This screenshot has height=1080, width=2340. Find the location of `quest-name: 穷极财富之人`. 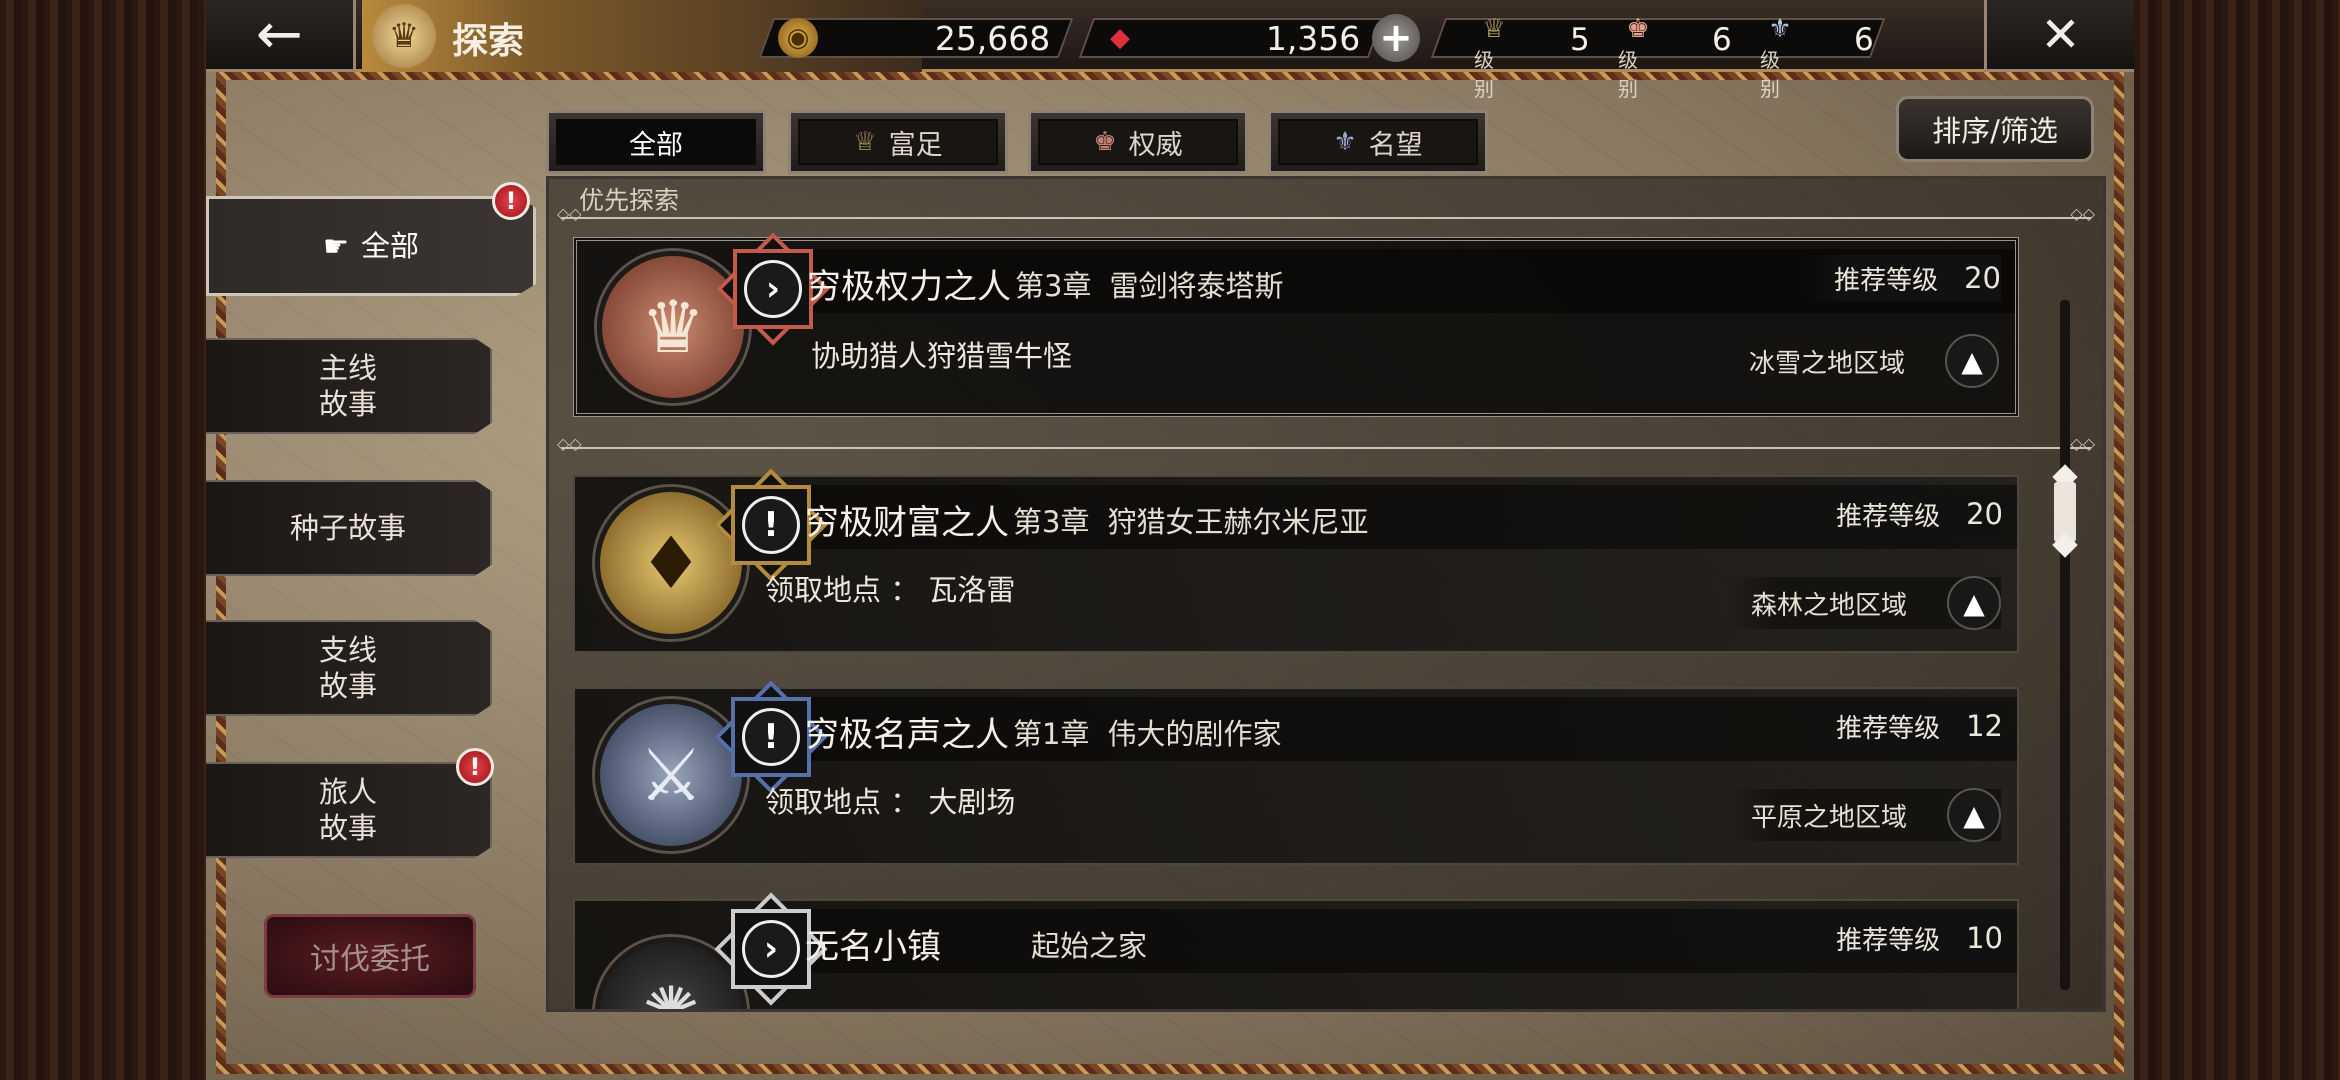

quest-name: 穷极财富之人 is located at coordinates (907, 523).